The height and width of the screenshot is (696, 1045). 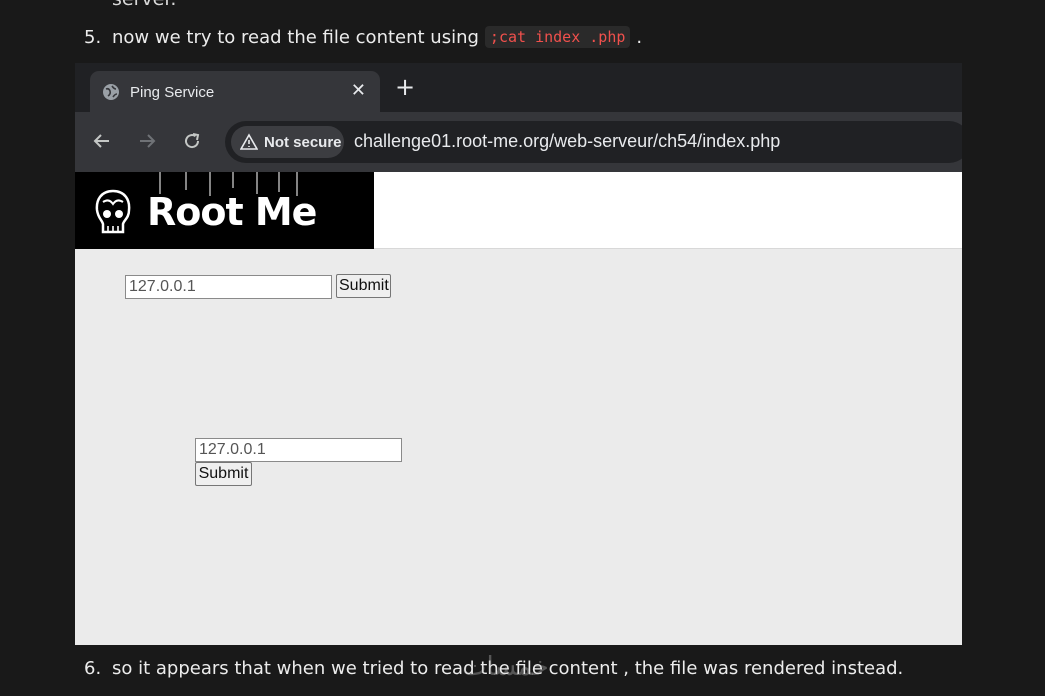 What do you see at coordinates (192, 141) in the screenshot?
I see `reload-icon` at bounding box center [192, 141].